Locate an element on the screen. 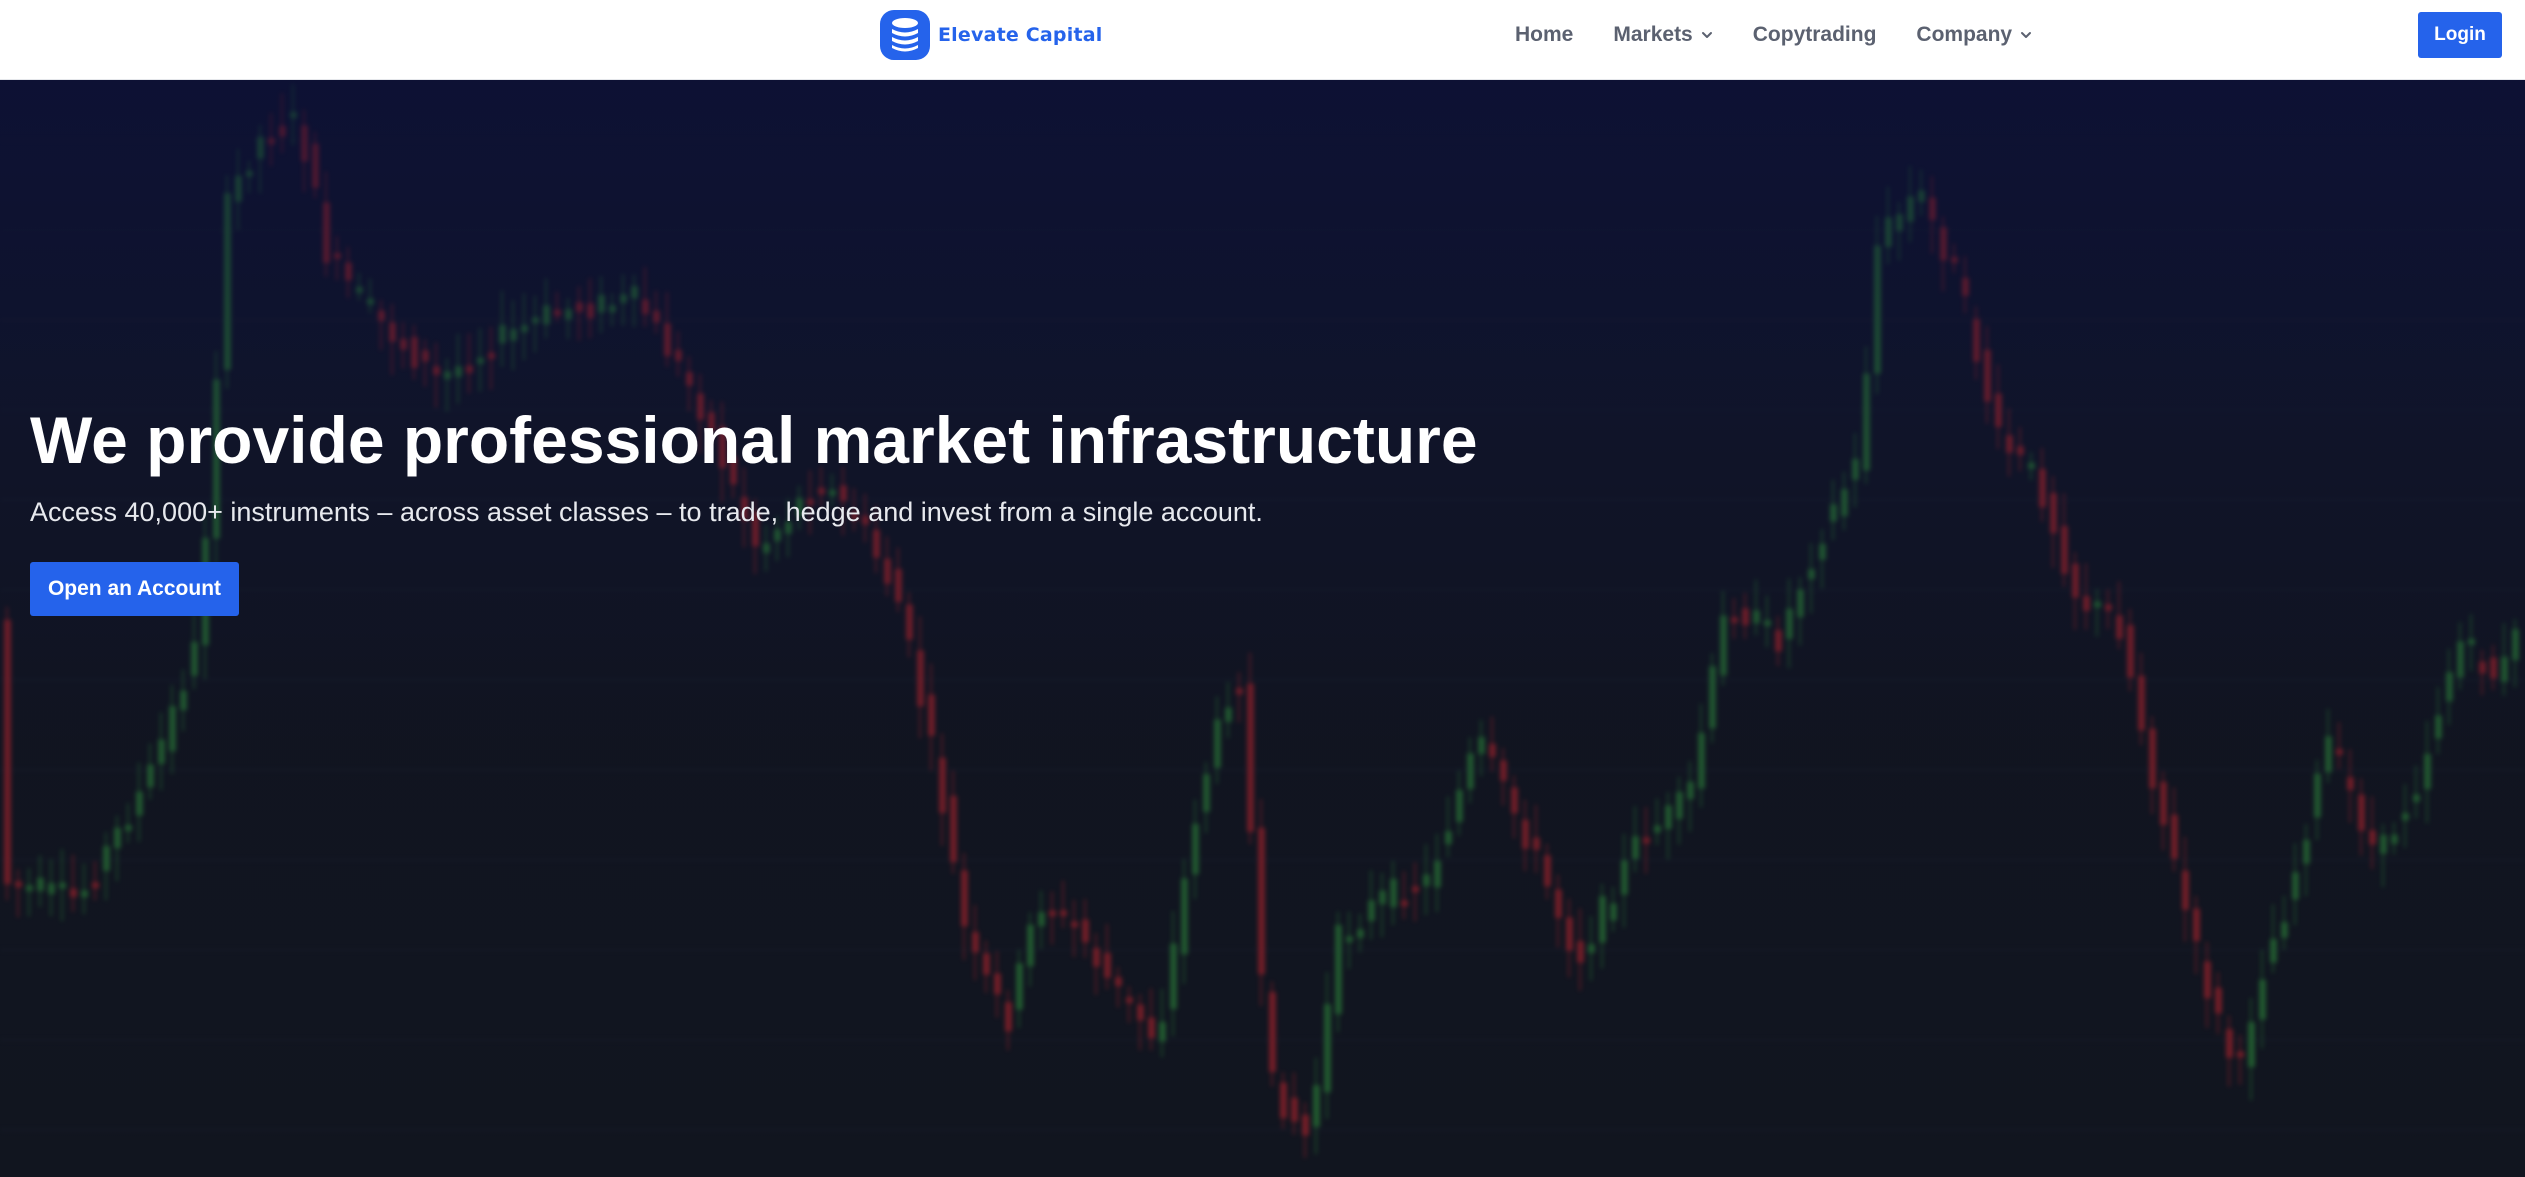 The width and height of the screenshot is (2525, 1177). coin-stack-icon is located at coordinates (905, 35).